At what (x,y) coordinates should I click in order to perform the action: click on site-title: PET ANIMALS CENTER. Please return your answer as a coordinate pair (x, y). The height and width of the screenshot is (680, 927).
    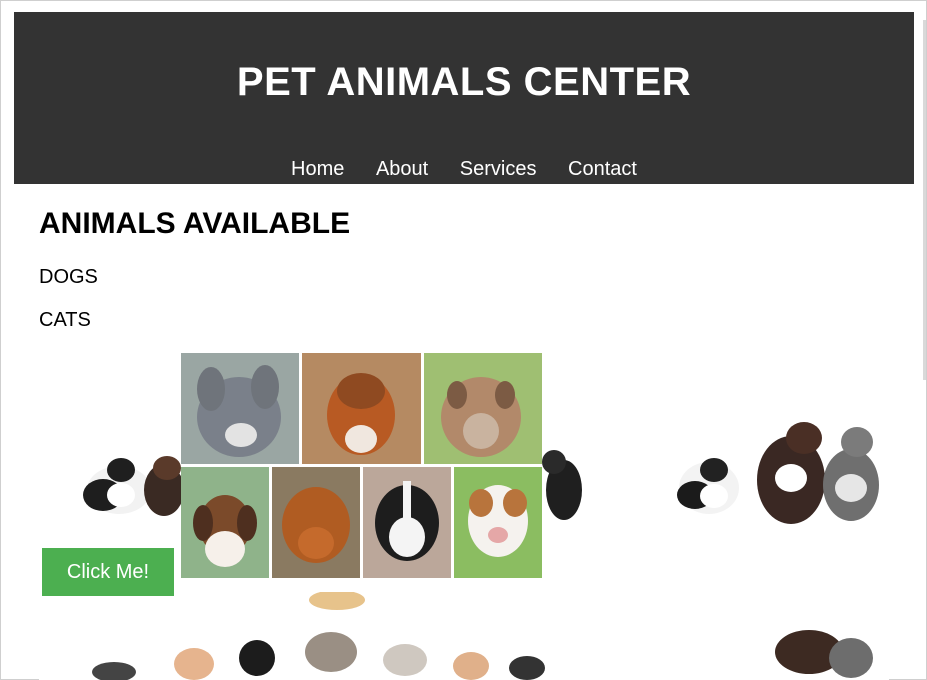
    Looking at the image, I should click on (464, 82).